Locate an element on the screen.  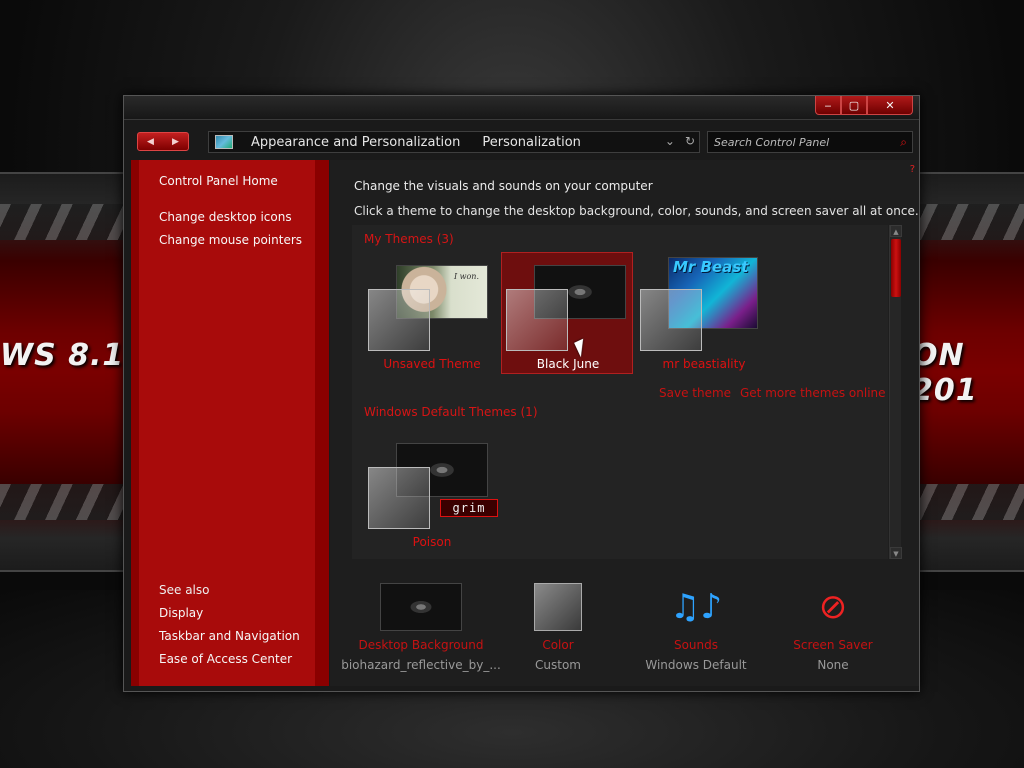
grim-tag: grim is located at coordinates (469, 508).